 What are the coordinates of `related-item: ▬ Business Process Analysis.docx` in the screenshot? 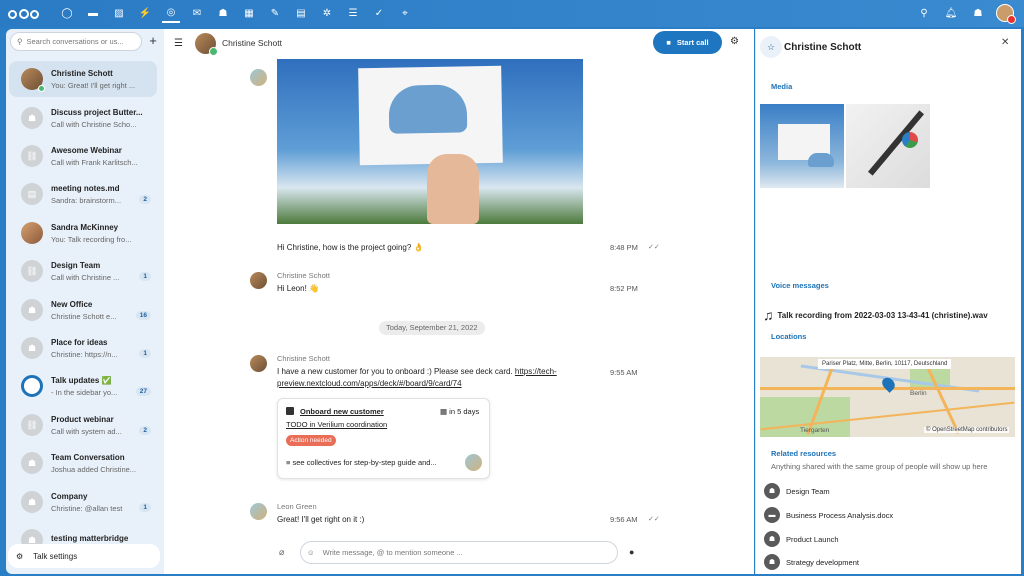 It's located at (828, 515).